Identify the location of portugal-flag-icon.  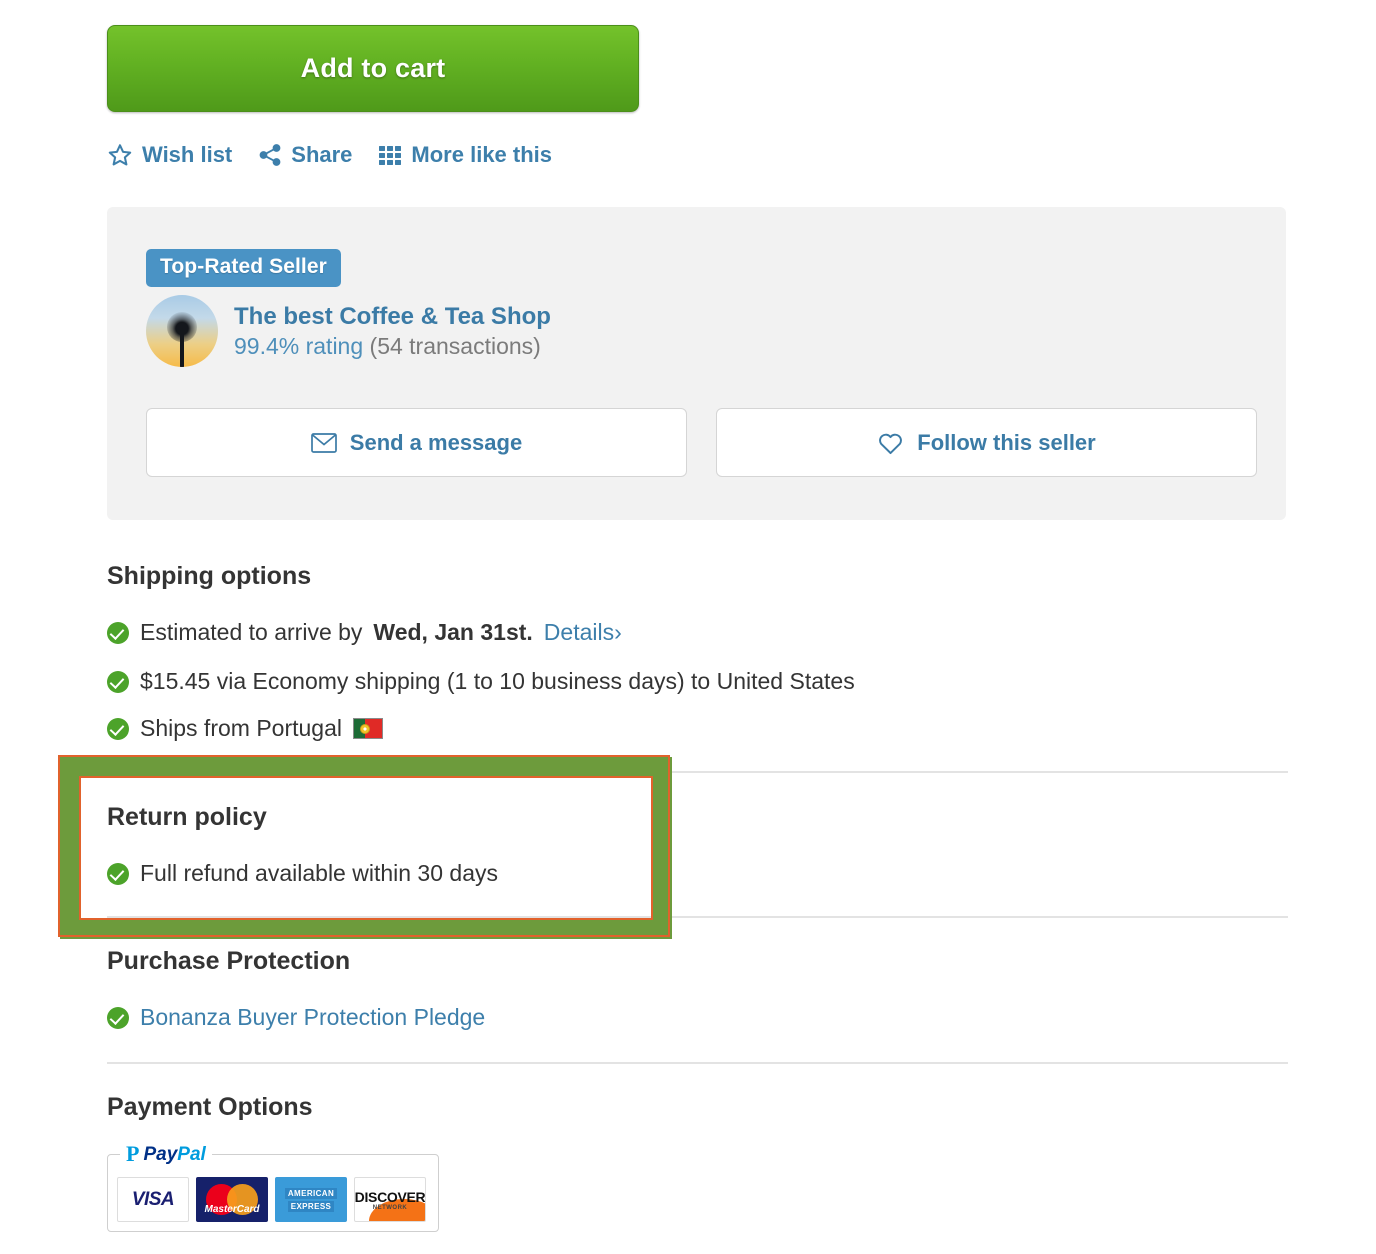
(367, 728).